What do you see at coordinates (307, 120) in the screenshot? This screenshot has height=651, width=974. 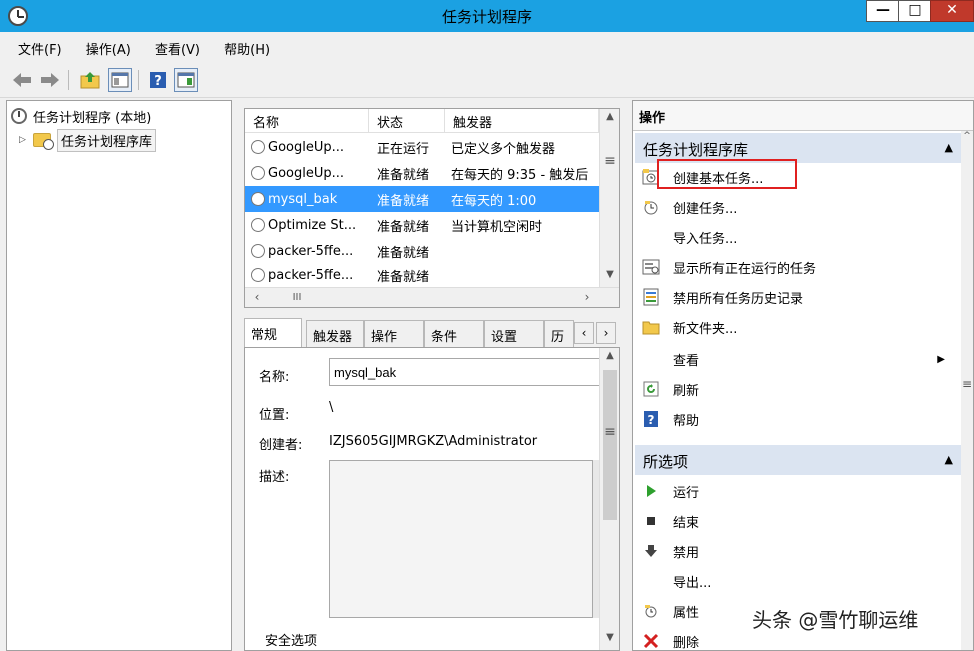 I see `column-header-name: 名称` at bounding box center [307, 120].